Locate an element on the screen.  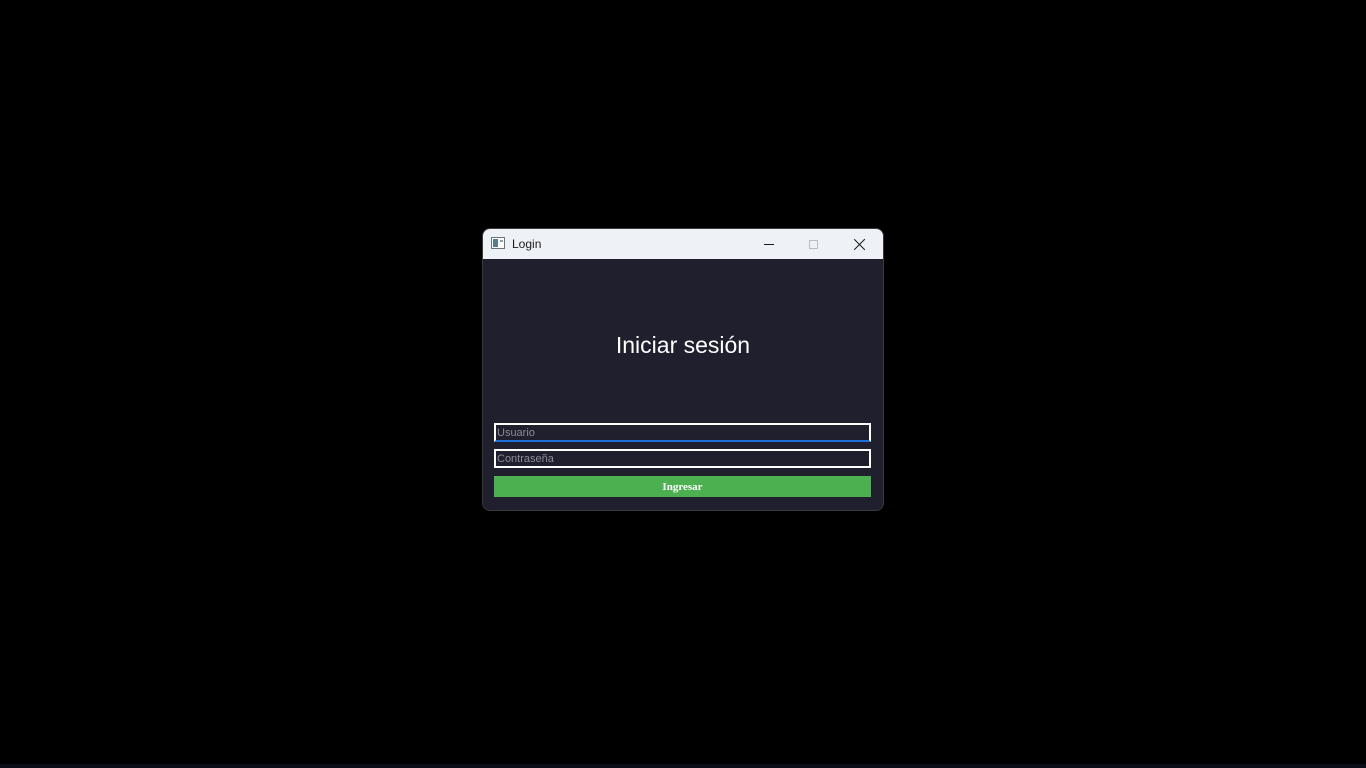
app-icon-pane is located at coordinates (495, 243).